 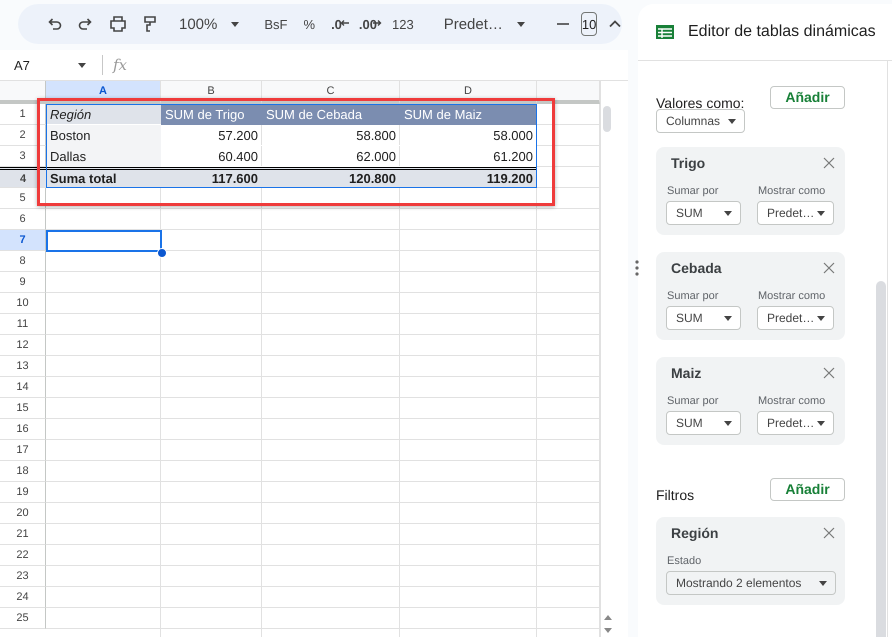 I want to click on cell-reference: A7, so click(x=22, y=65).